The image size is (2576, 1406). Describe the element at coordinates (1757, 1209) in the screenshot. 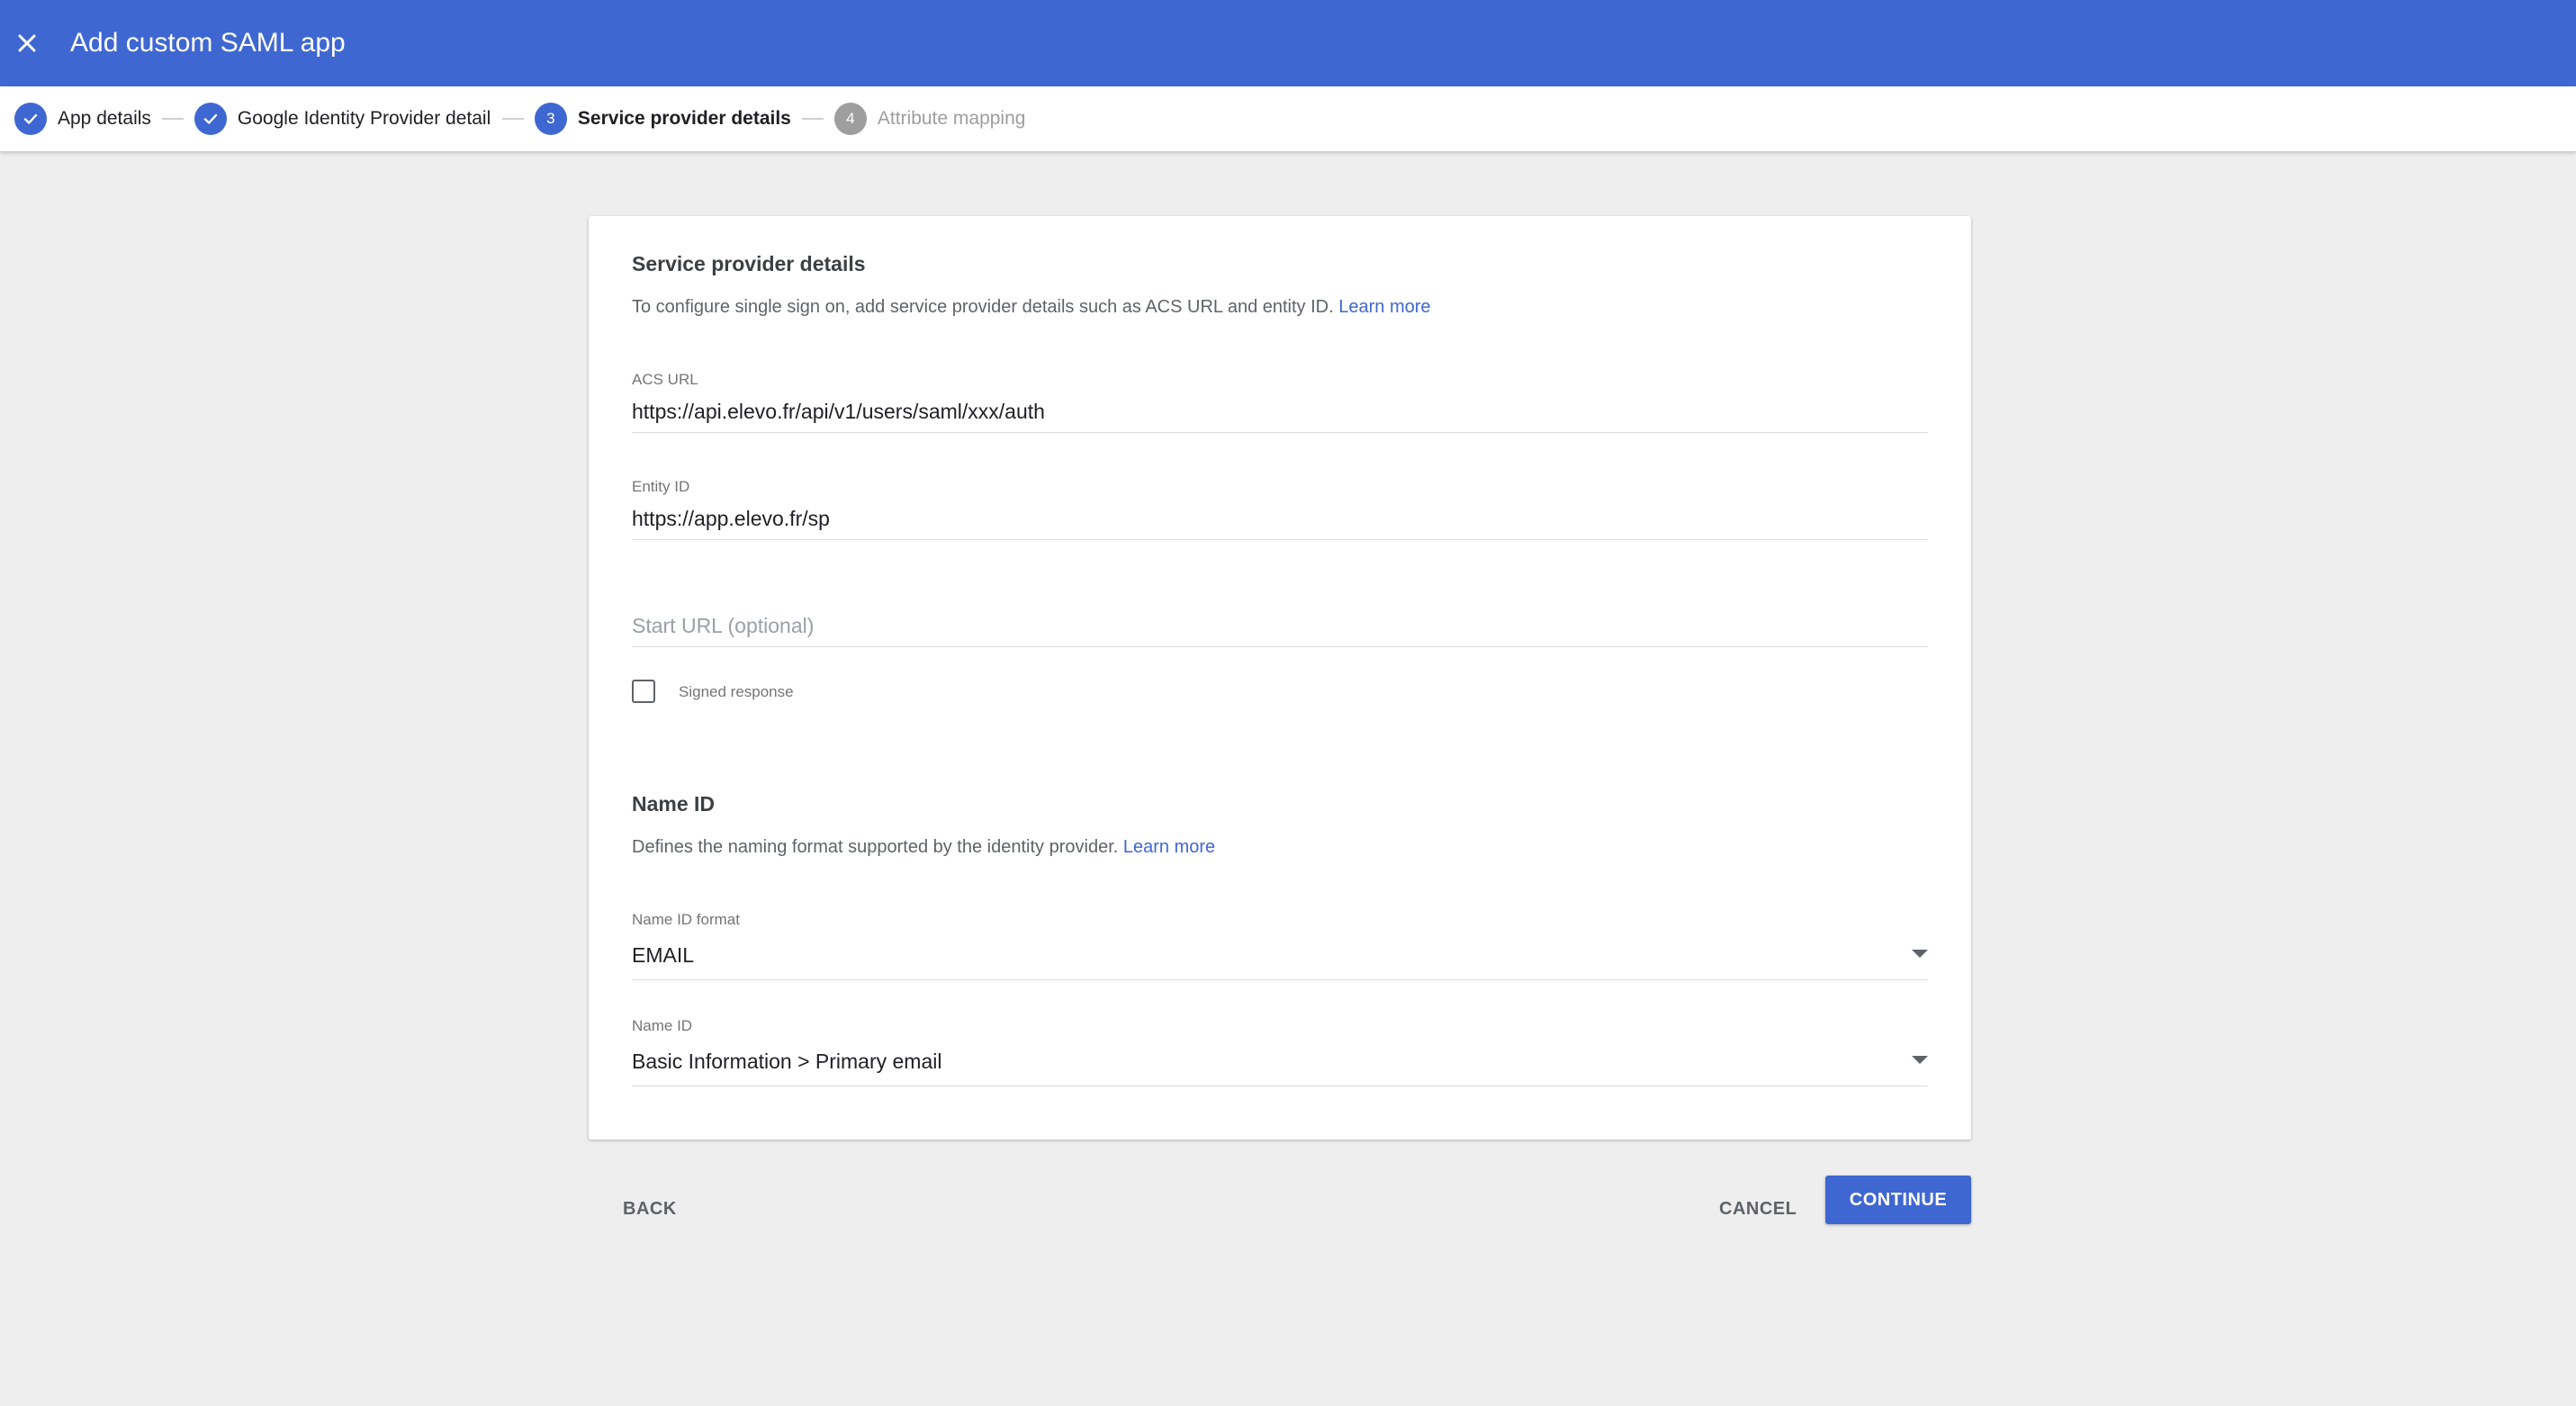

I see `cancel-button: CANCEL` at that location.